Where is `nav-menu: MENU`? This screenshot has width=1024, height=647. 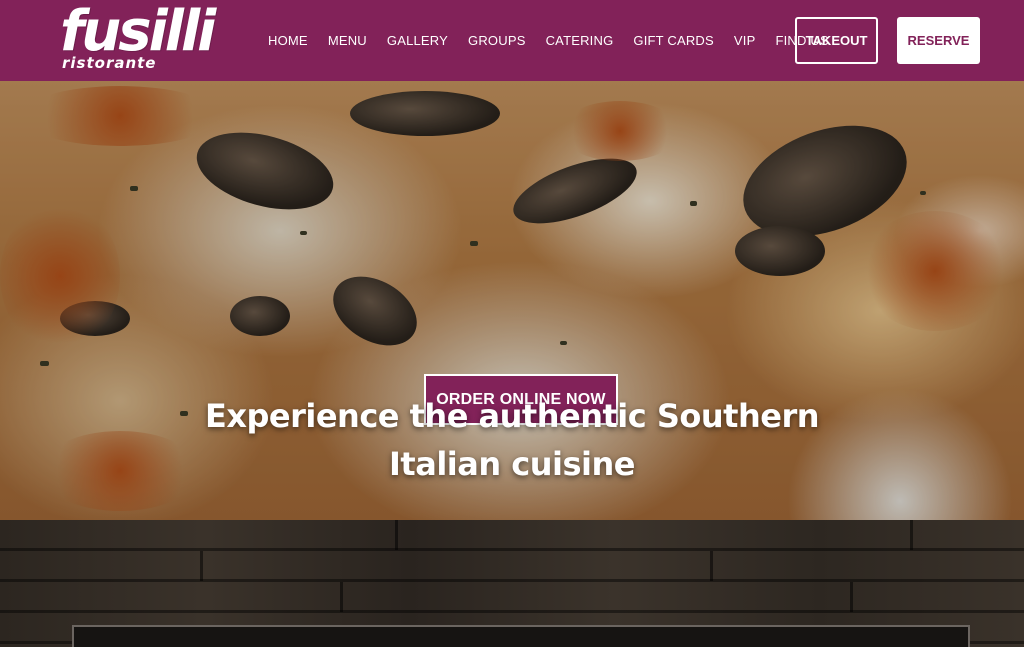 nav-menu: MENU is located at coordinates (347, 40).